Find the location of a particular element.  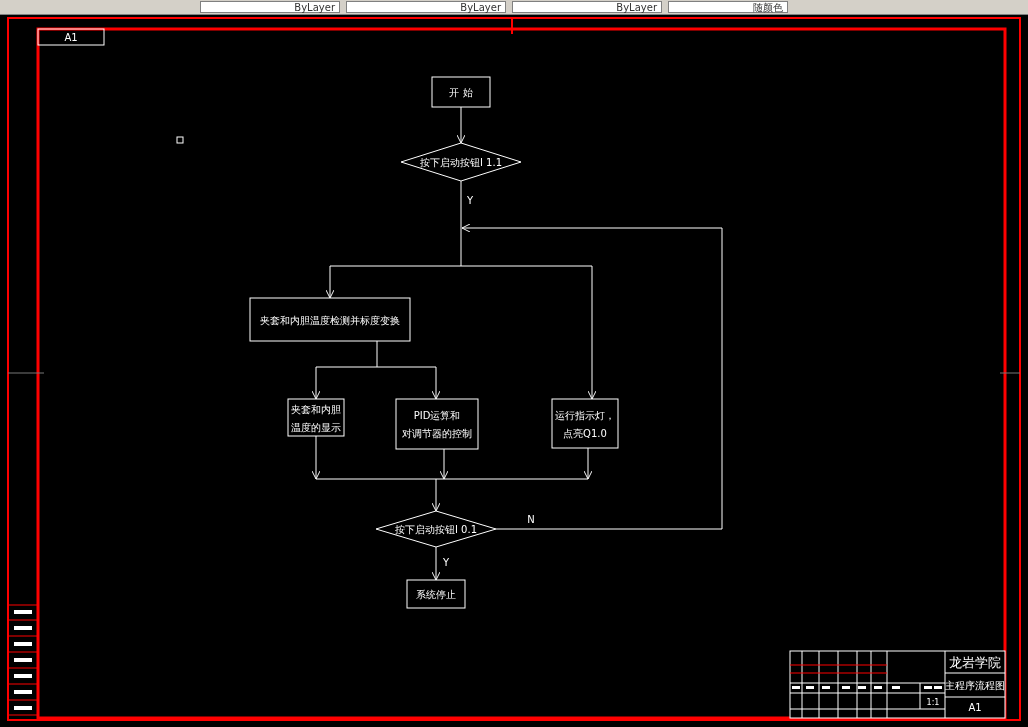

start-box is located at coordinates (461, 92).